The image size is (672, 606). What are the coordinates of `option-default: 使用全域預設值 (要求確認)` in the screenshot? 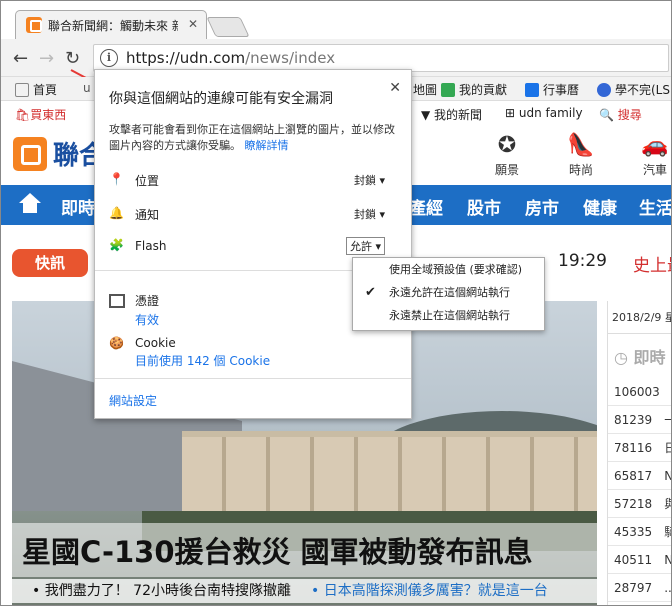 It's located at (448, 269).